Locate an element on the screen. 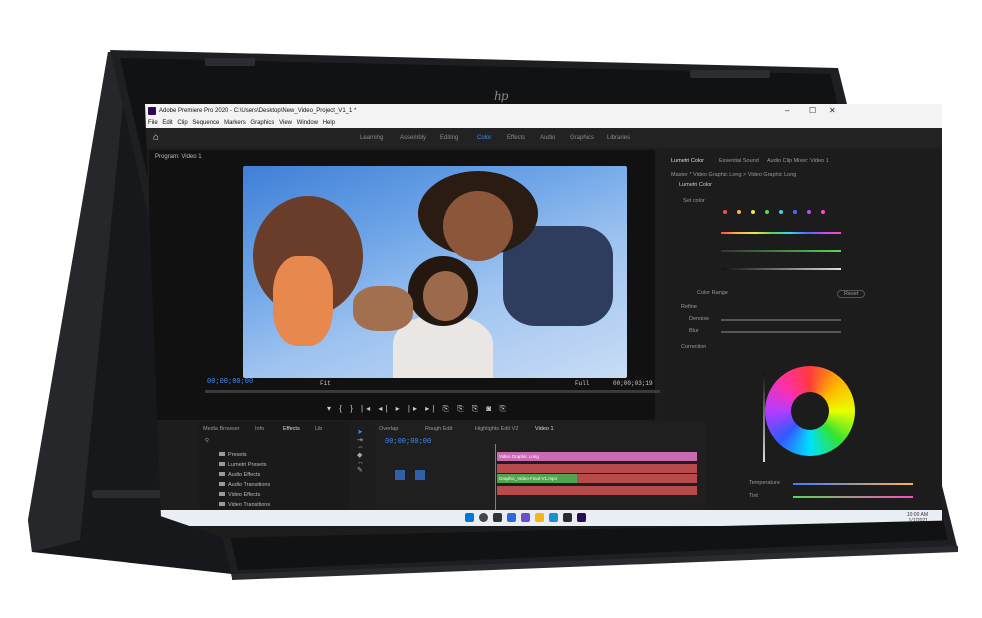  home-icon: ⌂ is located at coordinates (156, 137).